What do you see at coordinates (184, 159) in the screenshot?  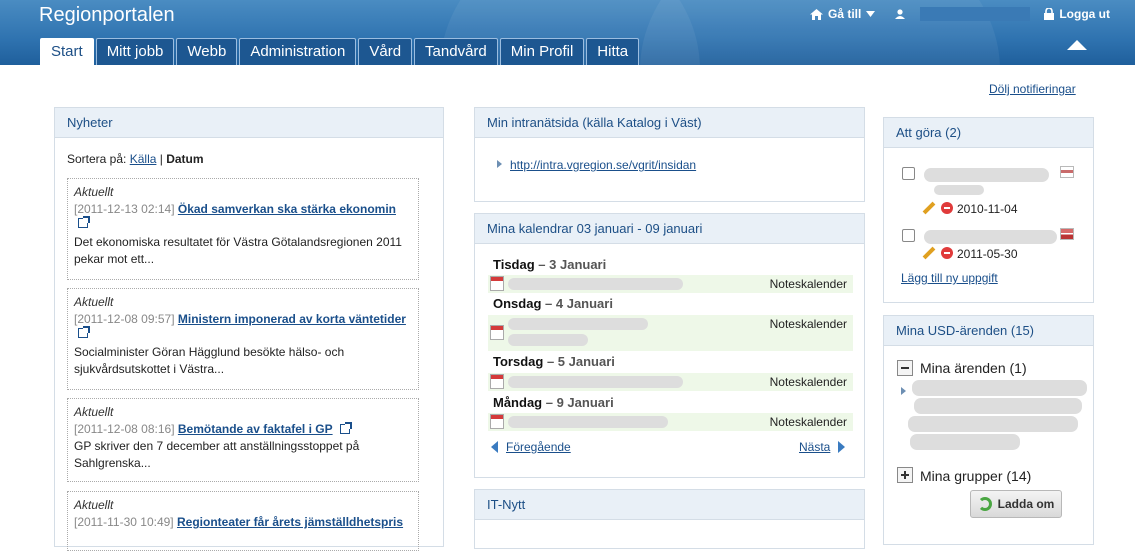 I see `sort-by-date: Datum` at bounding box center [184, 159].